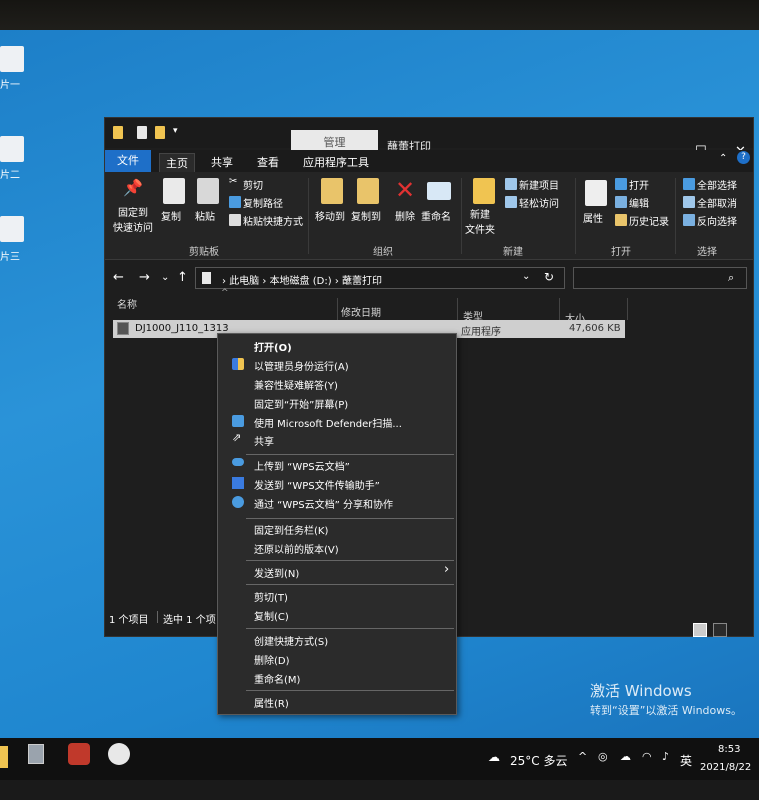 Image resolution: width=759 pixels, height=800 pixels. I want to click on move-to-button: 移动到, so click(330, 215).